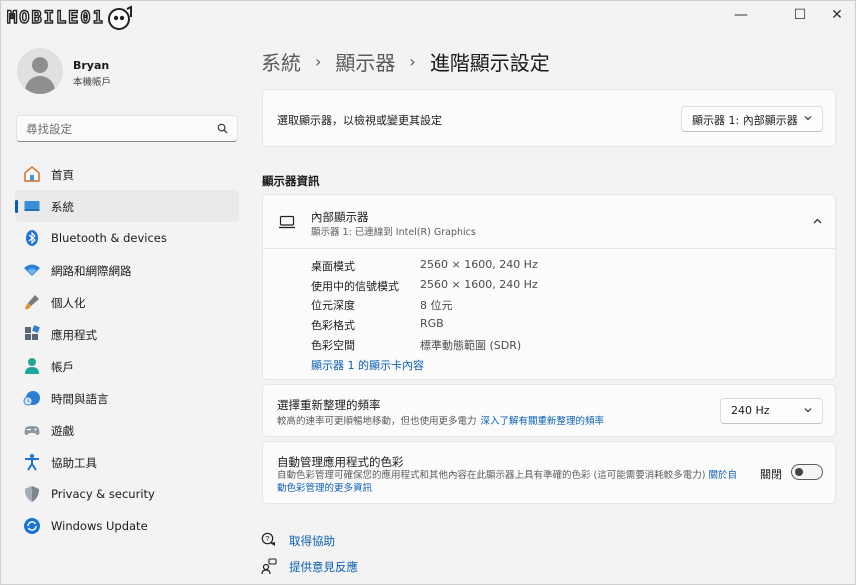 This screenshot has width=856, height=585. Describe the element at coordinates (127, 462) in the screenshot. I see `sidebar-item-accessibility: 協助工具` at that location.